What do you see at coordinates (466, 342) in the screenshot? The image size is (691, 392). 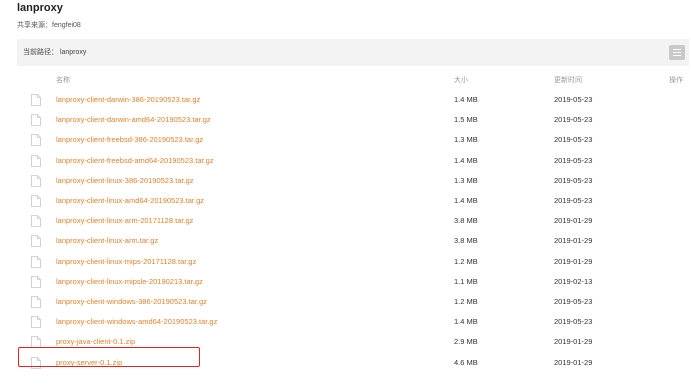 I see `file-size: 2.9 MB` at bounding box center [466, 342].